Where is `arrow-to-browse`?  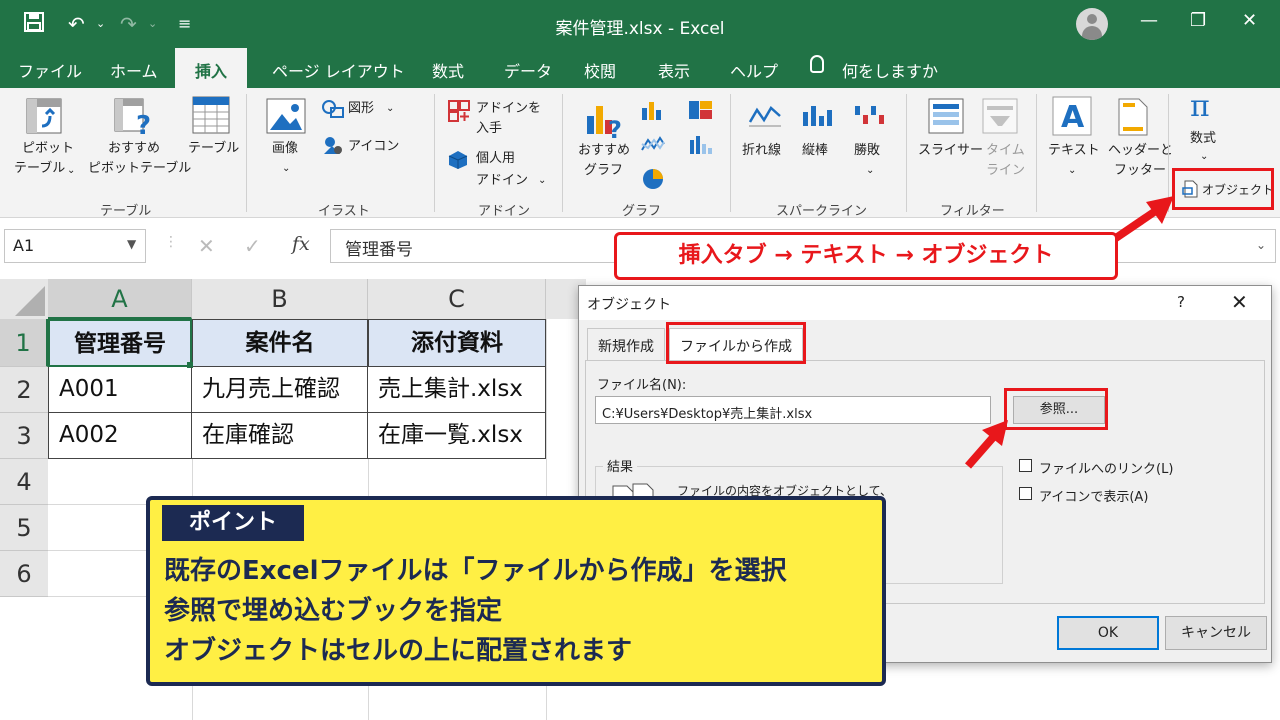
arrow-to-browse is located at coordinates (986, 444).